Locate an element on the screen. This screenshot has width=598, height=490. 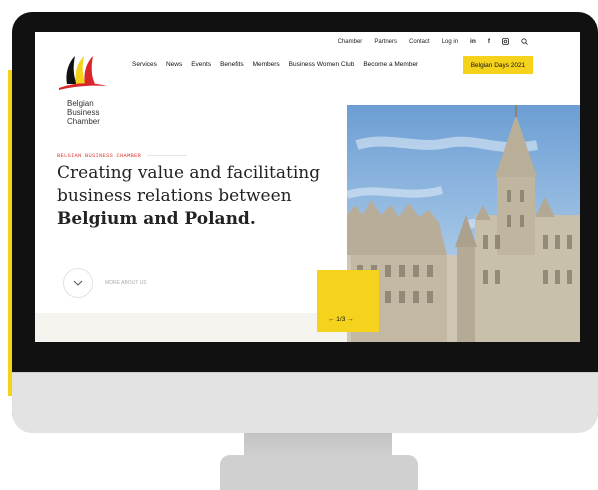
logo-text: Belgian Business Chamber is located at coordinates (83, 112).